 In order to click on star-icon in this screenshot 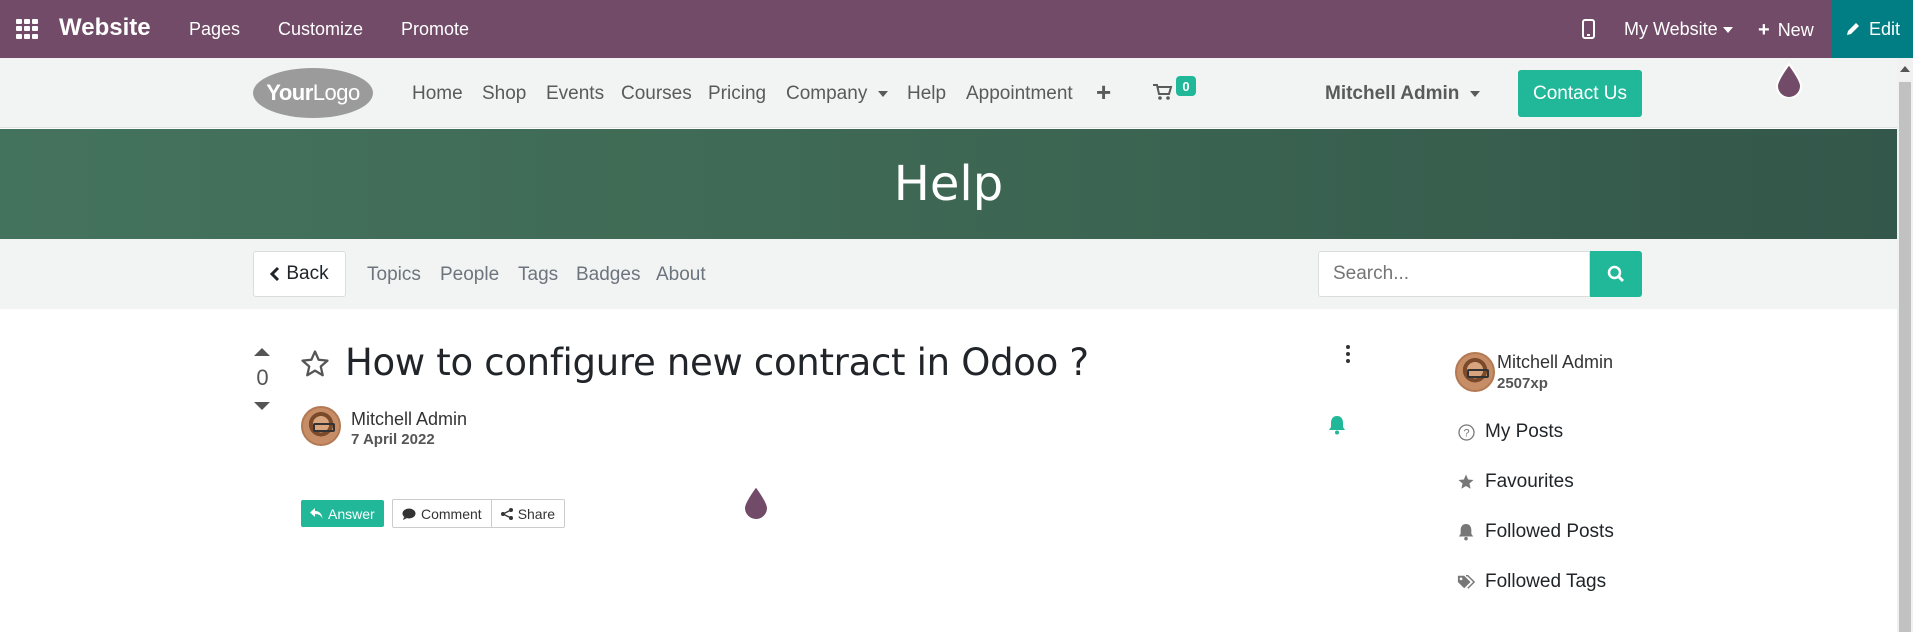, I will do `click(1466, 482)`.